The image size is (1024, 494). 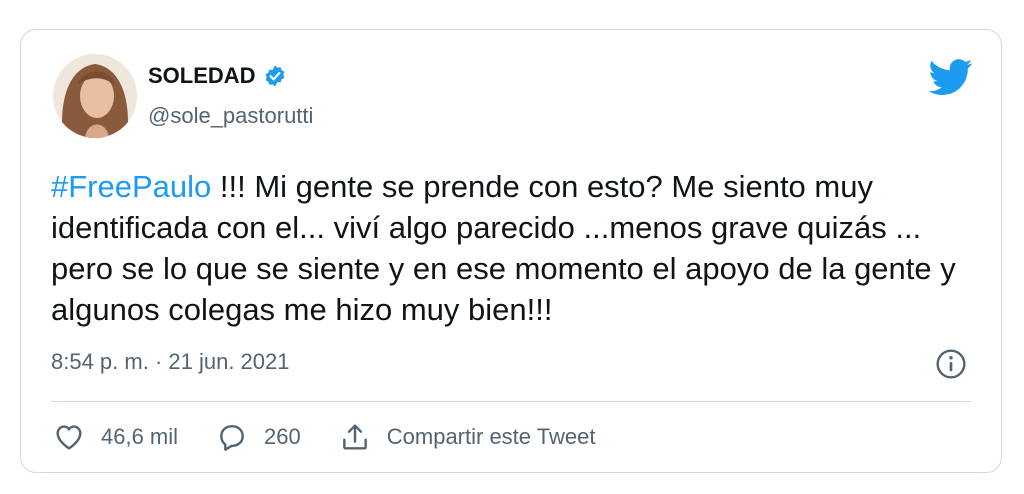 What do you see at coordinates (69, 437) in the screenshot?
I see `heart-icon` at bounding box center [69, 437].